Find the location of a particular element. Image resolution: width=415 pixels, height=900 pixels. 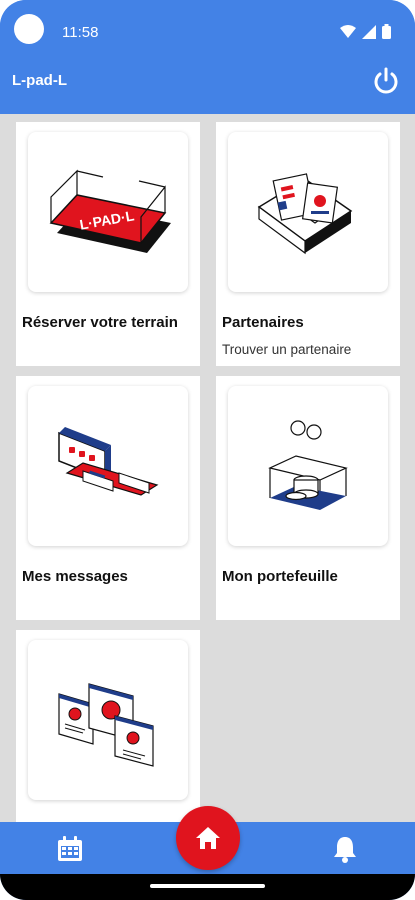

wallet-coins-illustration is located at coordinates (308, 465).